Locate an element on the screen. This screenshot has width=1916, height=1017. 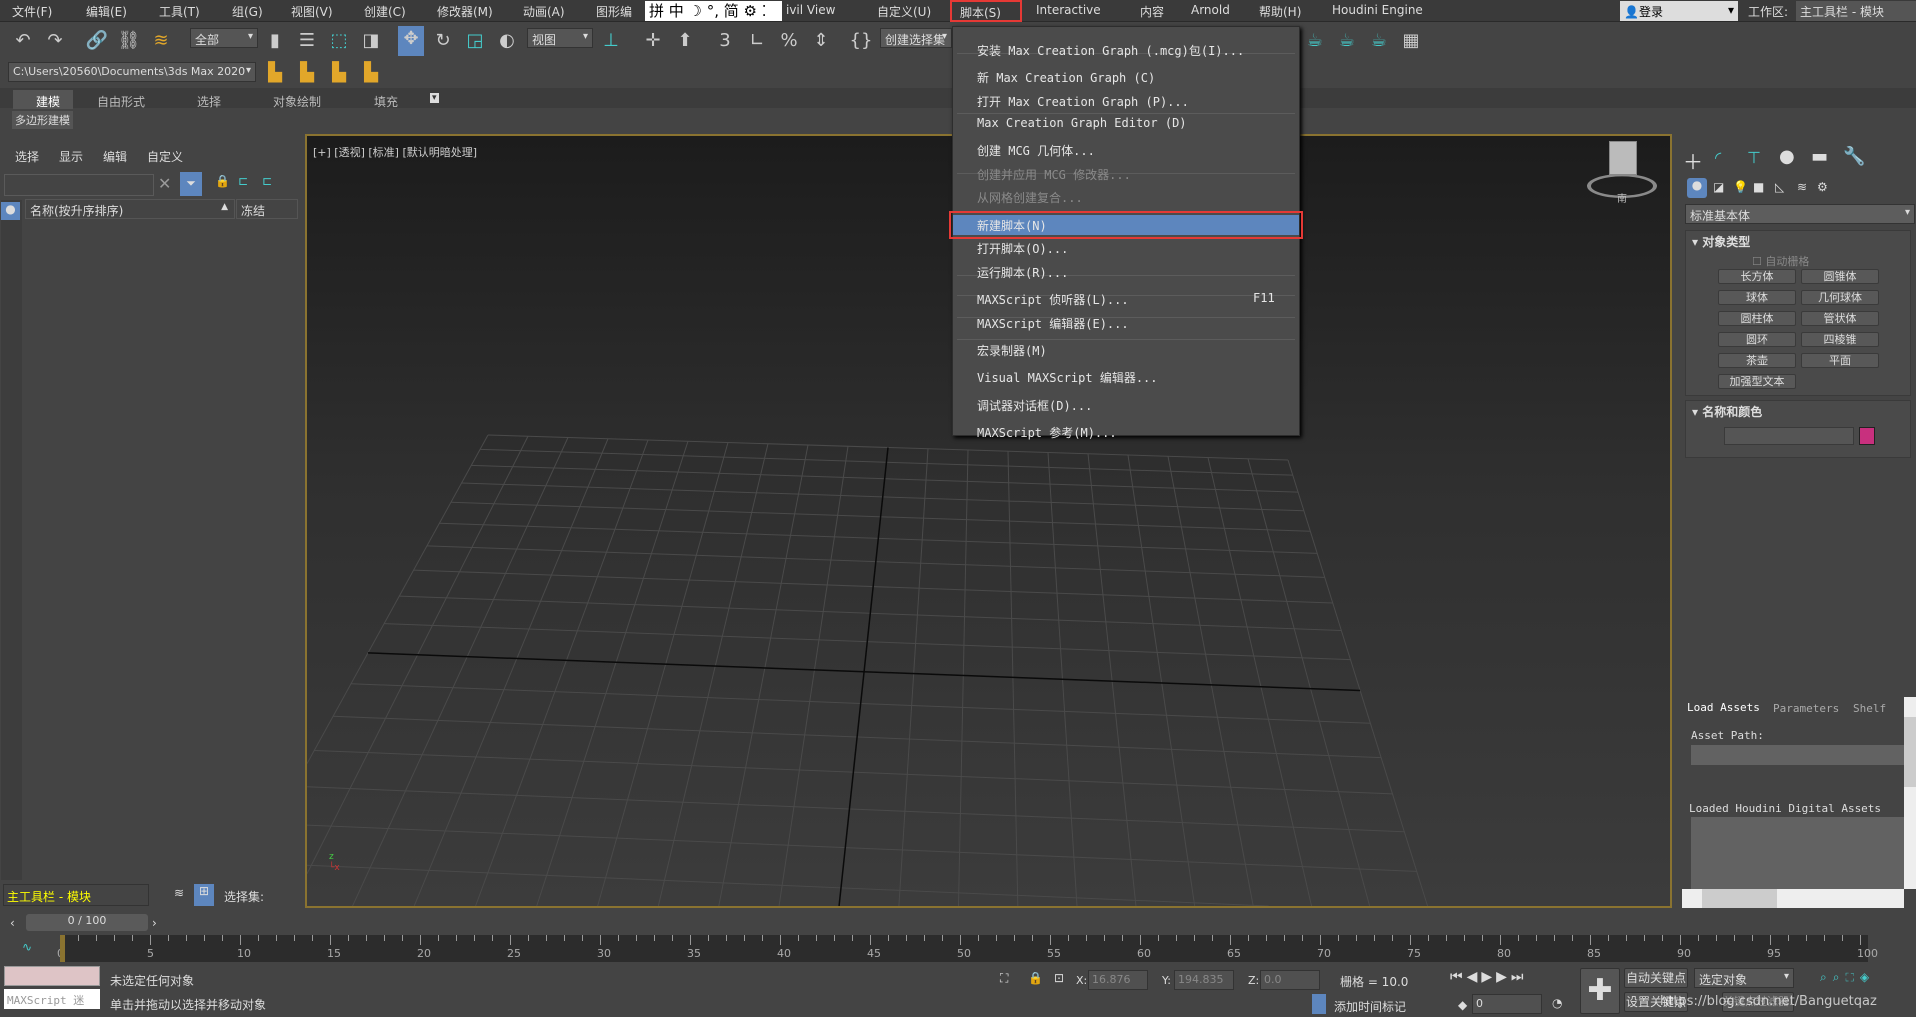
menu-item: 宏录制器(M) is located at coordinates (1012, 350).